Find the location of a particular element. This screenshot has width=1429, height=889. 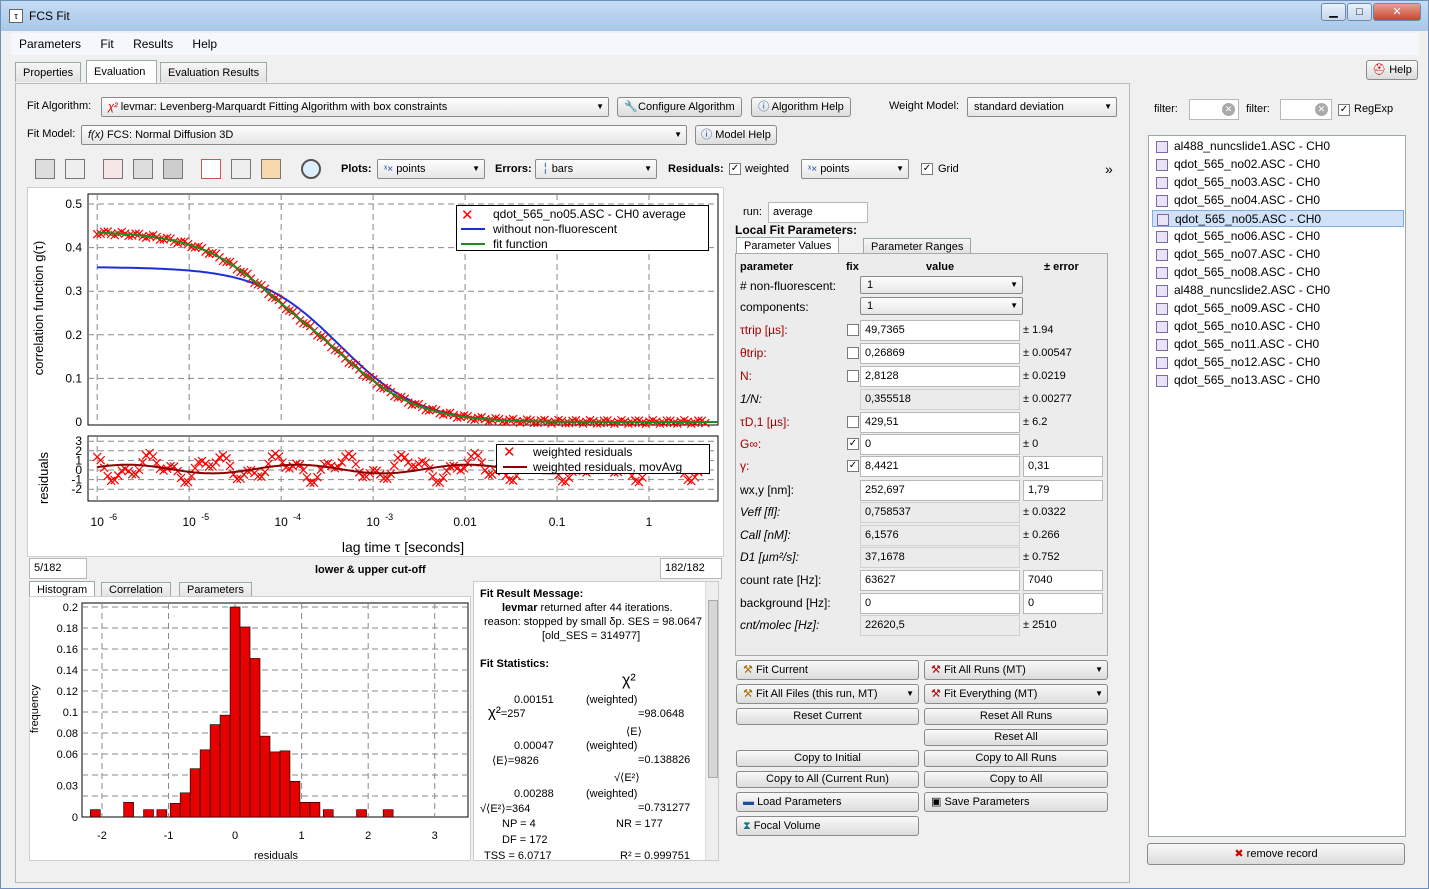

clear-filter-icon-2: ✕ is located at coordinates (1321, 109).